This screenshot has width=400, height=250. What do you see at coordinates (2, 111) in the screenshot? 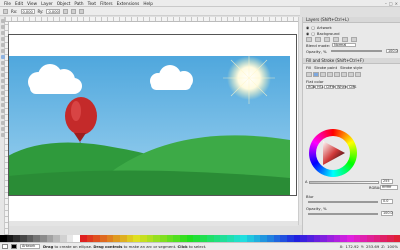
I see `bucket-tool-icon` at bounding box center [2, 111].